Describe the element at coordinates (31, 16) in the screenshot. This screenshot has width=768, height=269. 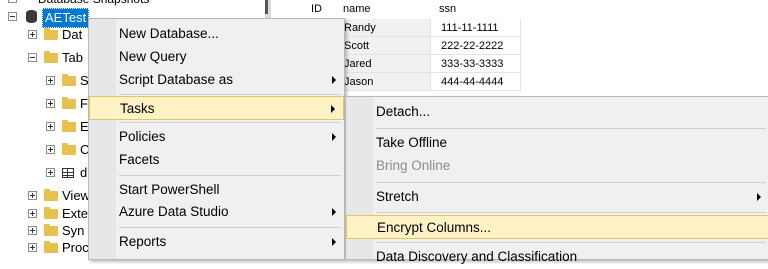
I see `database-icon` at that location.